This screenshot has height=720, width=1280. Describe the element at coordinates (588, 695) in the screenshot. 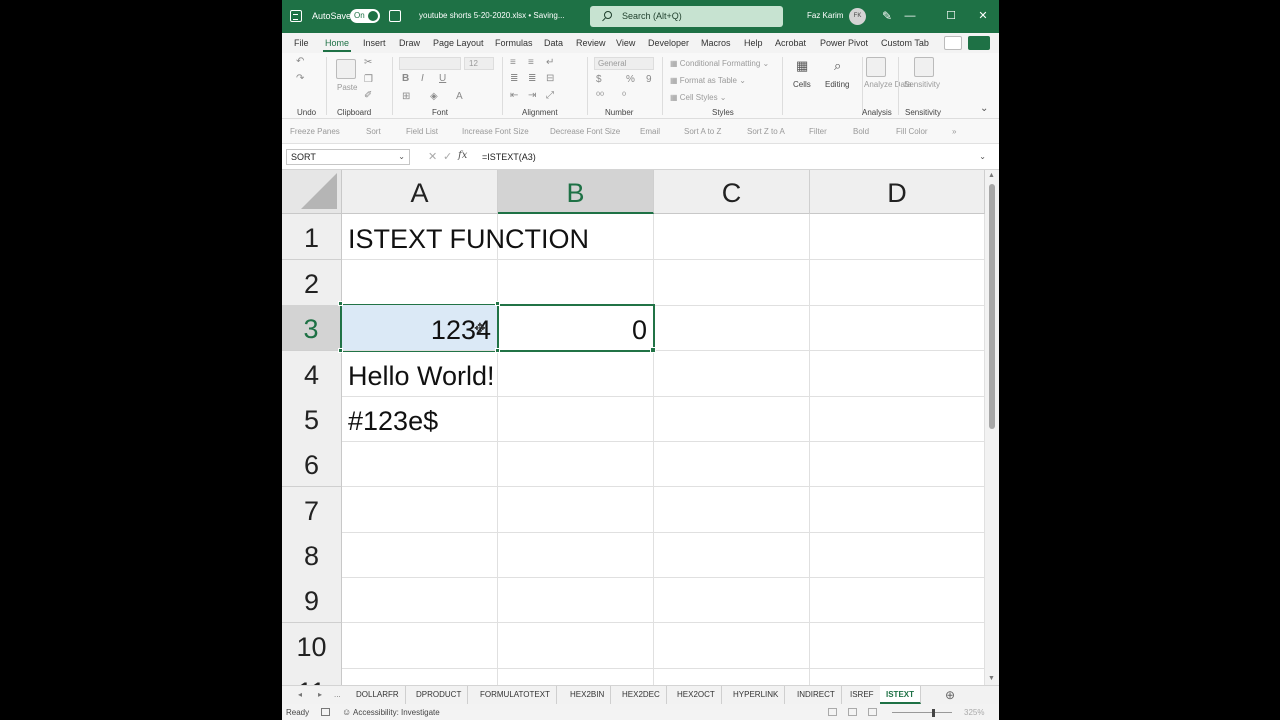

I see `sheet-tab-hex2bin: HEX2BIN` at that location.